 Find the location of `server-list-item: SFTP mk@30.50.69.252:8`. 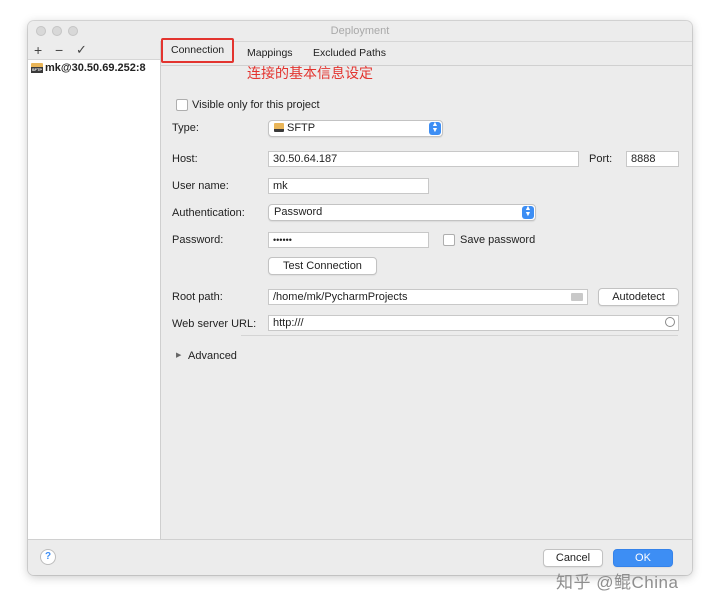

server-list-item: SFTP mk@30.50.69.252:8 is located at coordinates (94, 68).